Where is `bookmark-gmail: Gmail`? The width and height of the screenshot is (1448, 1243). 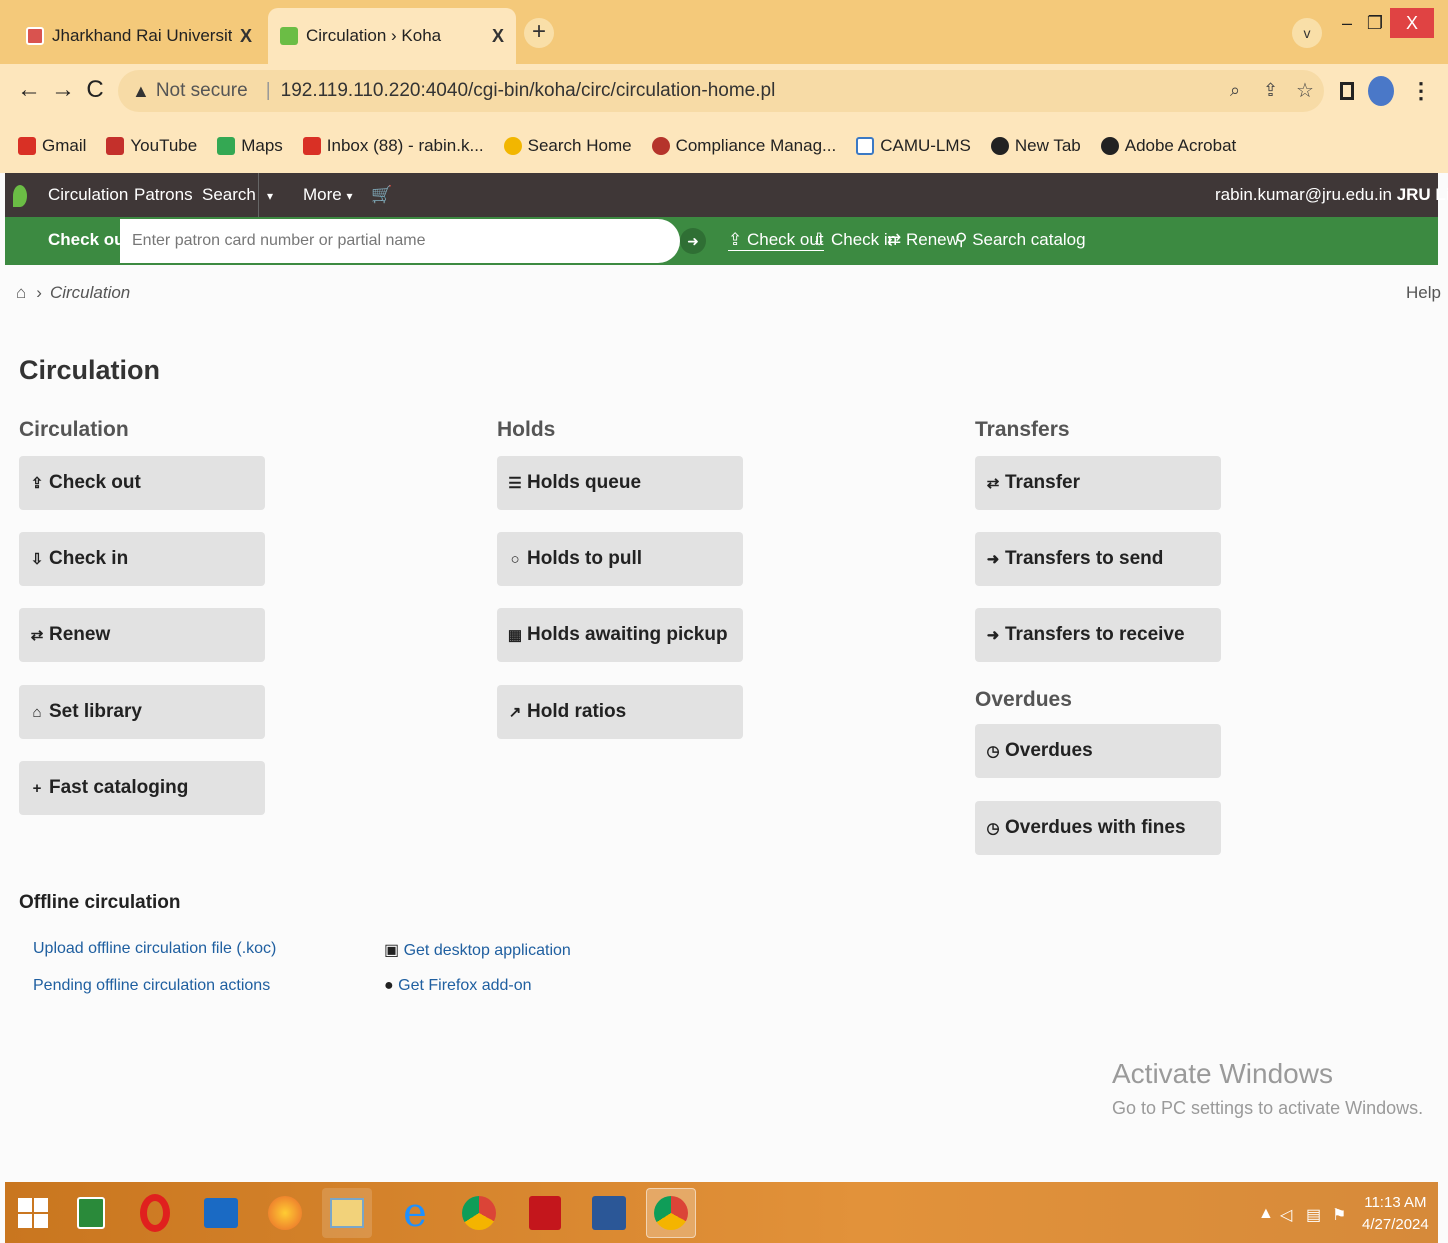
bookmark-gmail: Gmail is located at coordinates (52, 146).